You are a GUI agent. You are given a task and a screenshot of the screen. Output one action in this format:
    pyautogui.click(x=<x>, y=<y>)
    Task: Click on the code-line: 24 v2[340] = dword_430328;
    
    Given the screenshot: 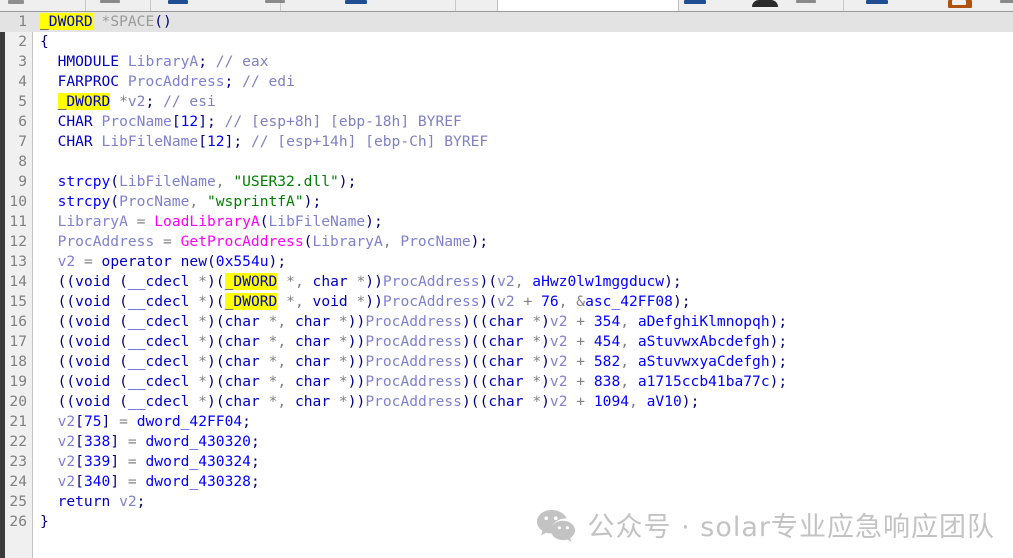 What is the action you would take?
    pyautogui.click(x=506, y=482)
    